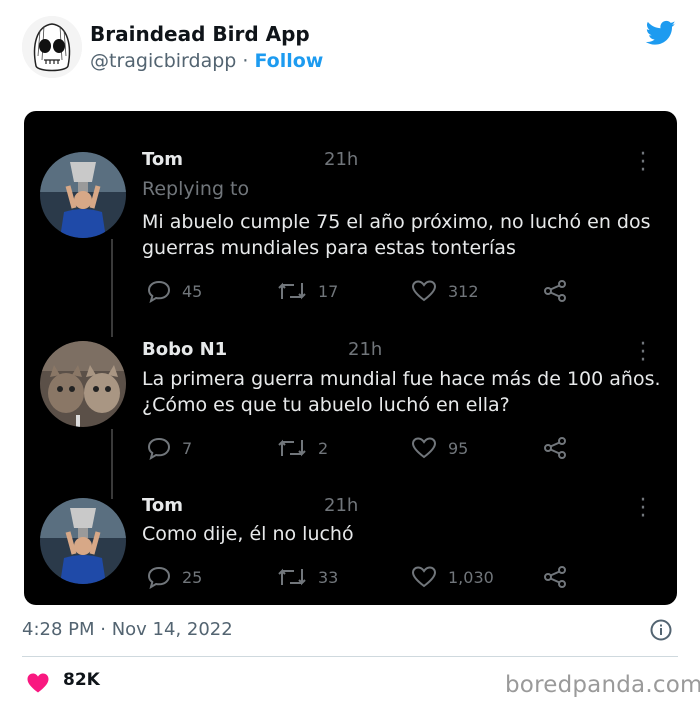  I want to click on author-avatar, so click(52, 47).